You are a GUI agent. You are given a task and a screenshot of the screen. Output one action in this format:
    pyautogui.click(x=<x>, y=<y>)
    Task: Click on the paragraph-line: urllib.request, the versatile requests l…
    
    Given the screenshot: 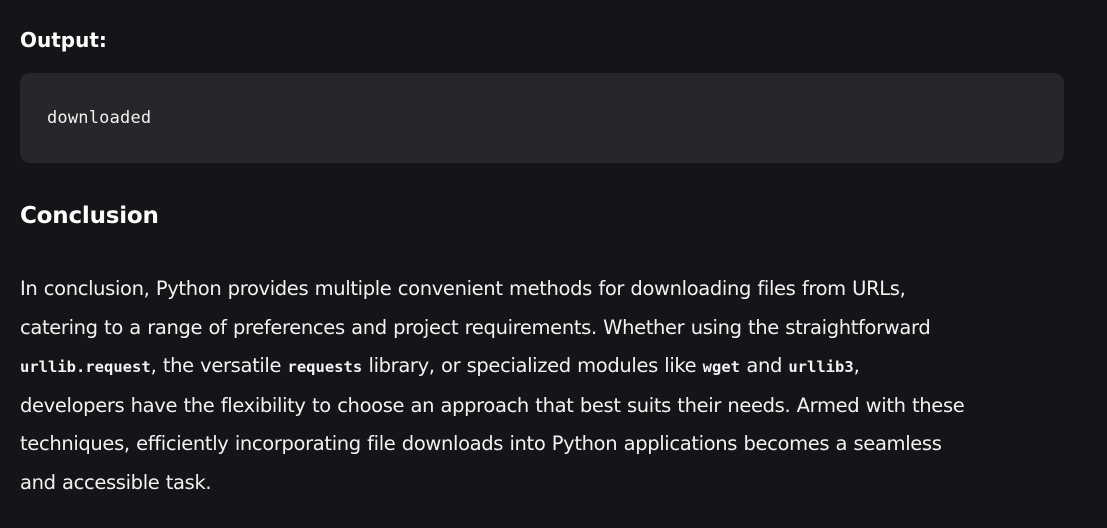 What is the action you would take?
    pyautogui.click(x=557, y=367)
    